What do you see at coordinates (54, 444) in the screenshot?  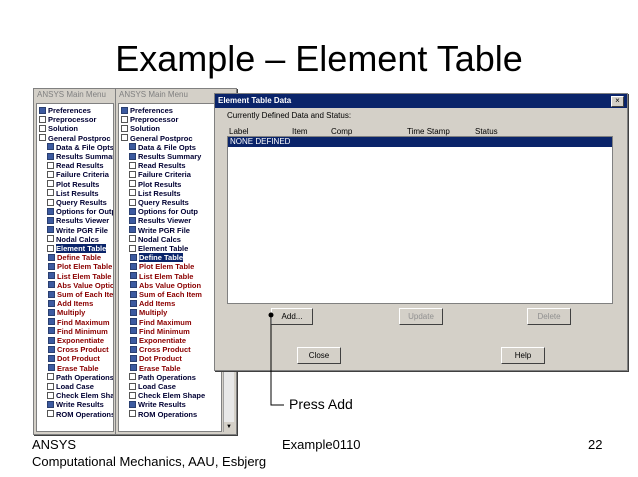 I see `footer-left-line1: ANSYS` at bounding box center [54, 444].